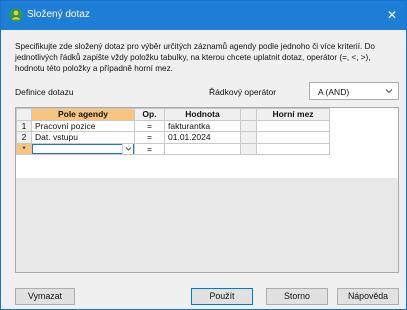 The width and height of the screenshot is (407, 310). What do you see at coordinates (24, 148) in the screenshot?
I see `new-row-header: *` at bounding box center [24, 148].